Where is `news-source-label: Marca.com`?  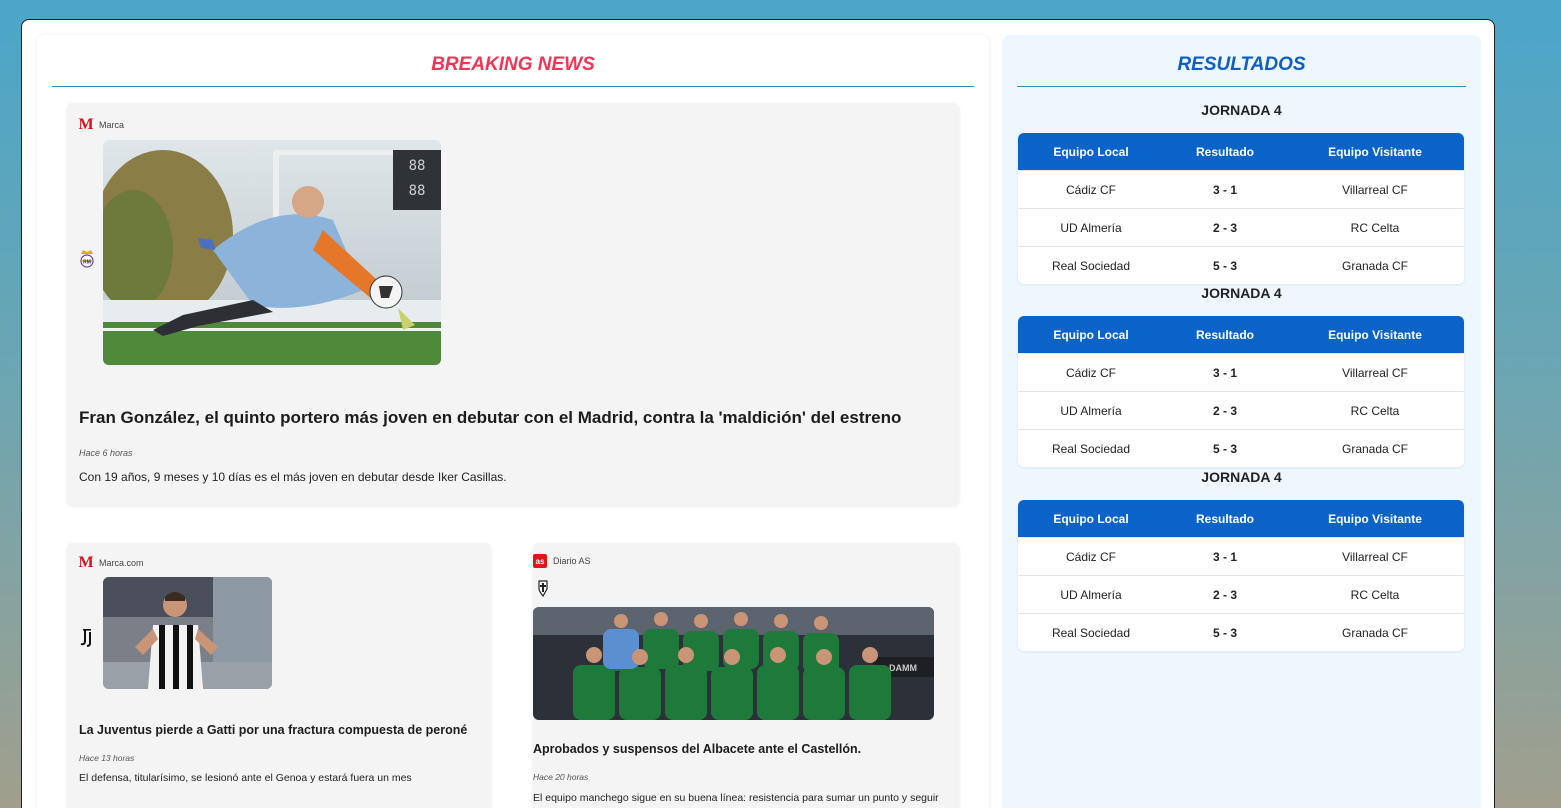
news-source-label: Marca.com is located at coordinates (121, 563).